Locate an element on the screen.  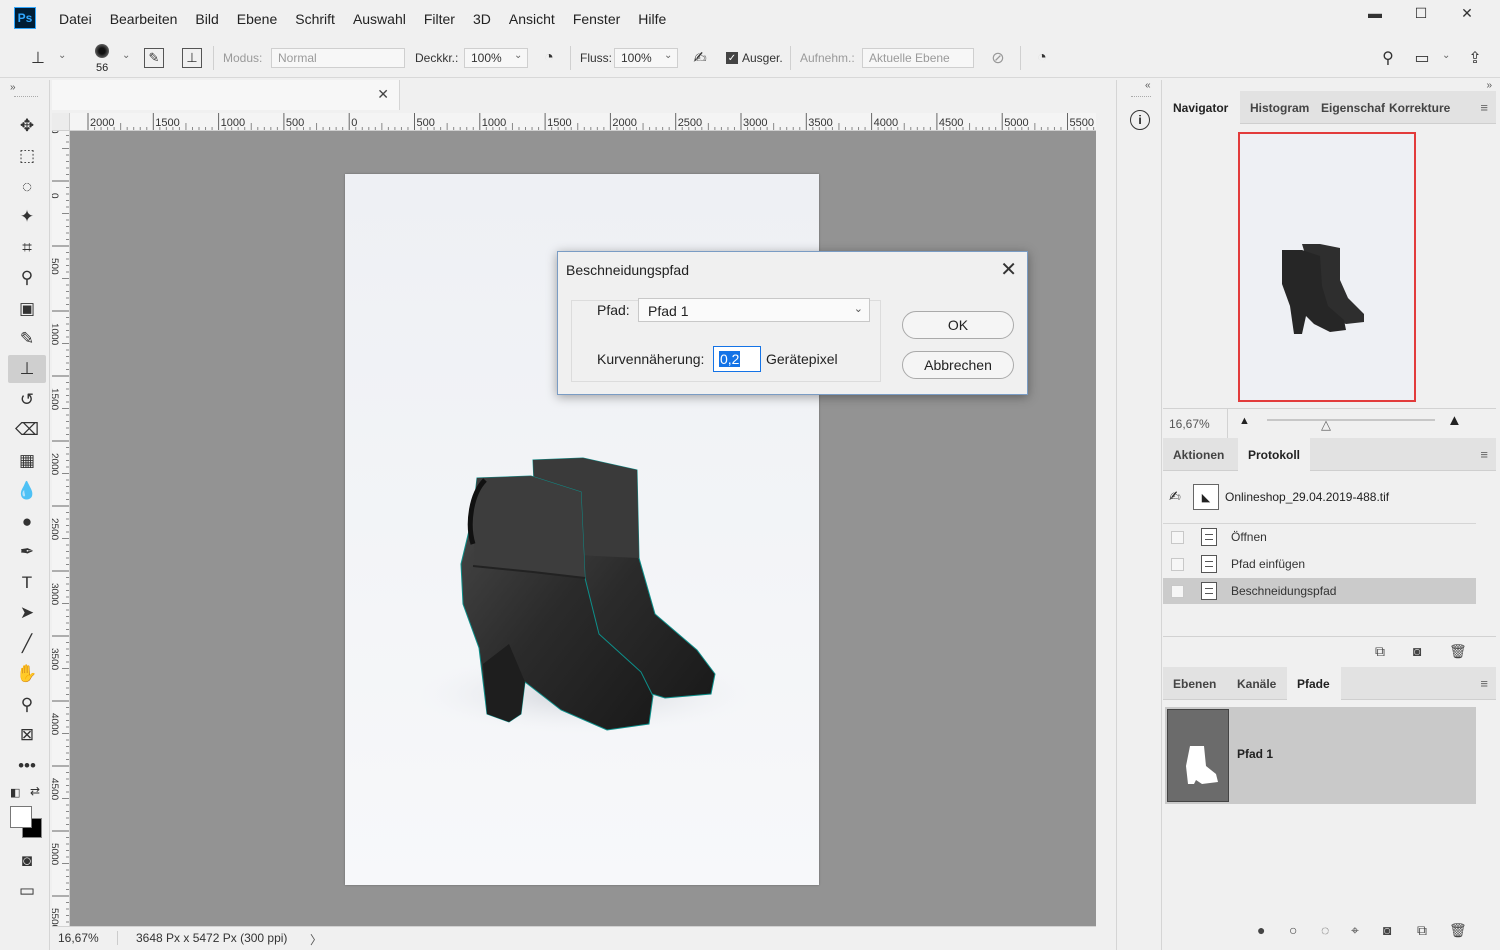
make-work-path-icon: ⌖ is located at coordinates (1355, 930).